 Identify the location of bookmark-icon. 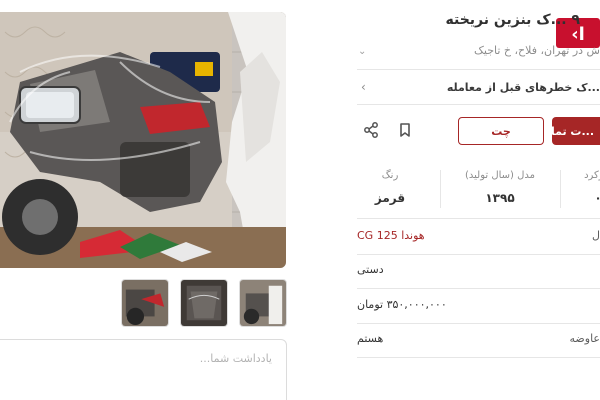
(405, 130).